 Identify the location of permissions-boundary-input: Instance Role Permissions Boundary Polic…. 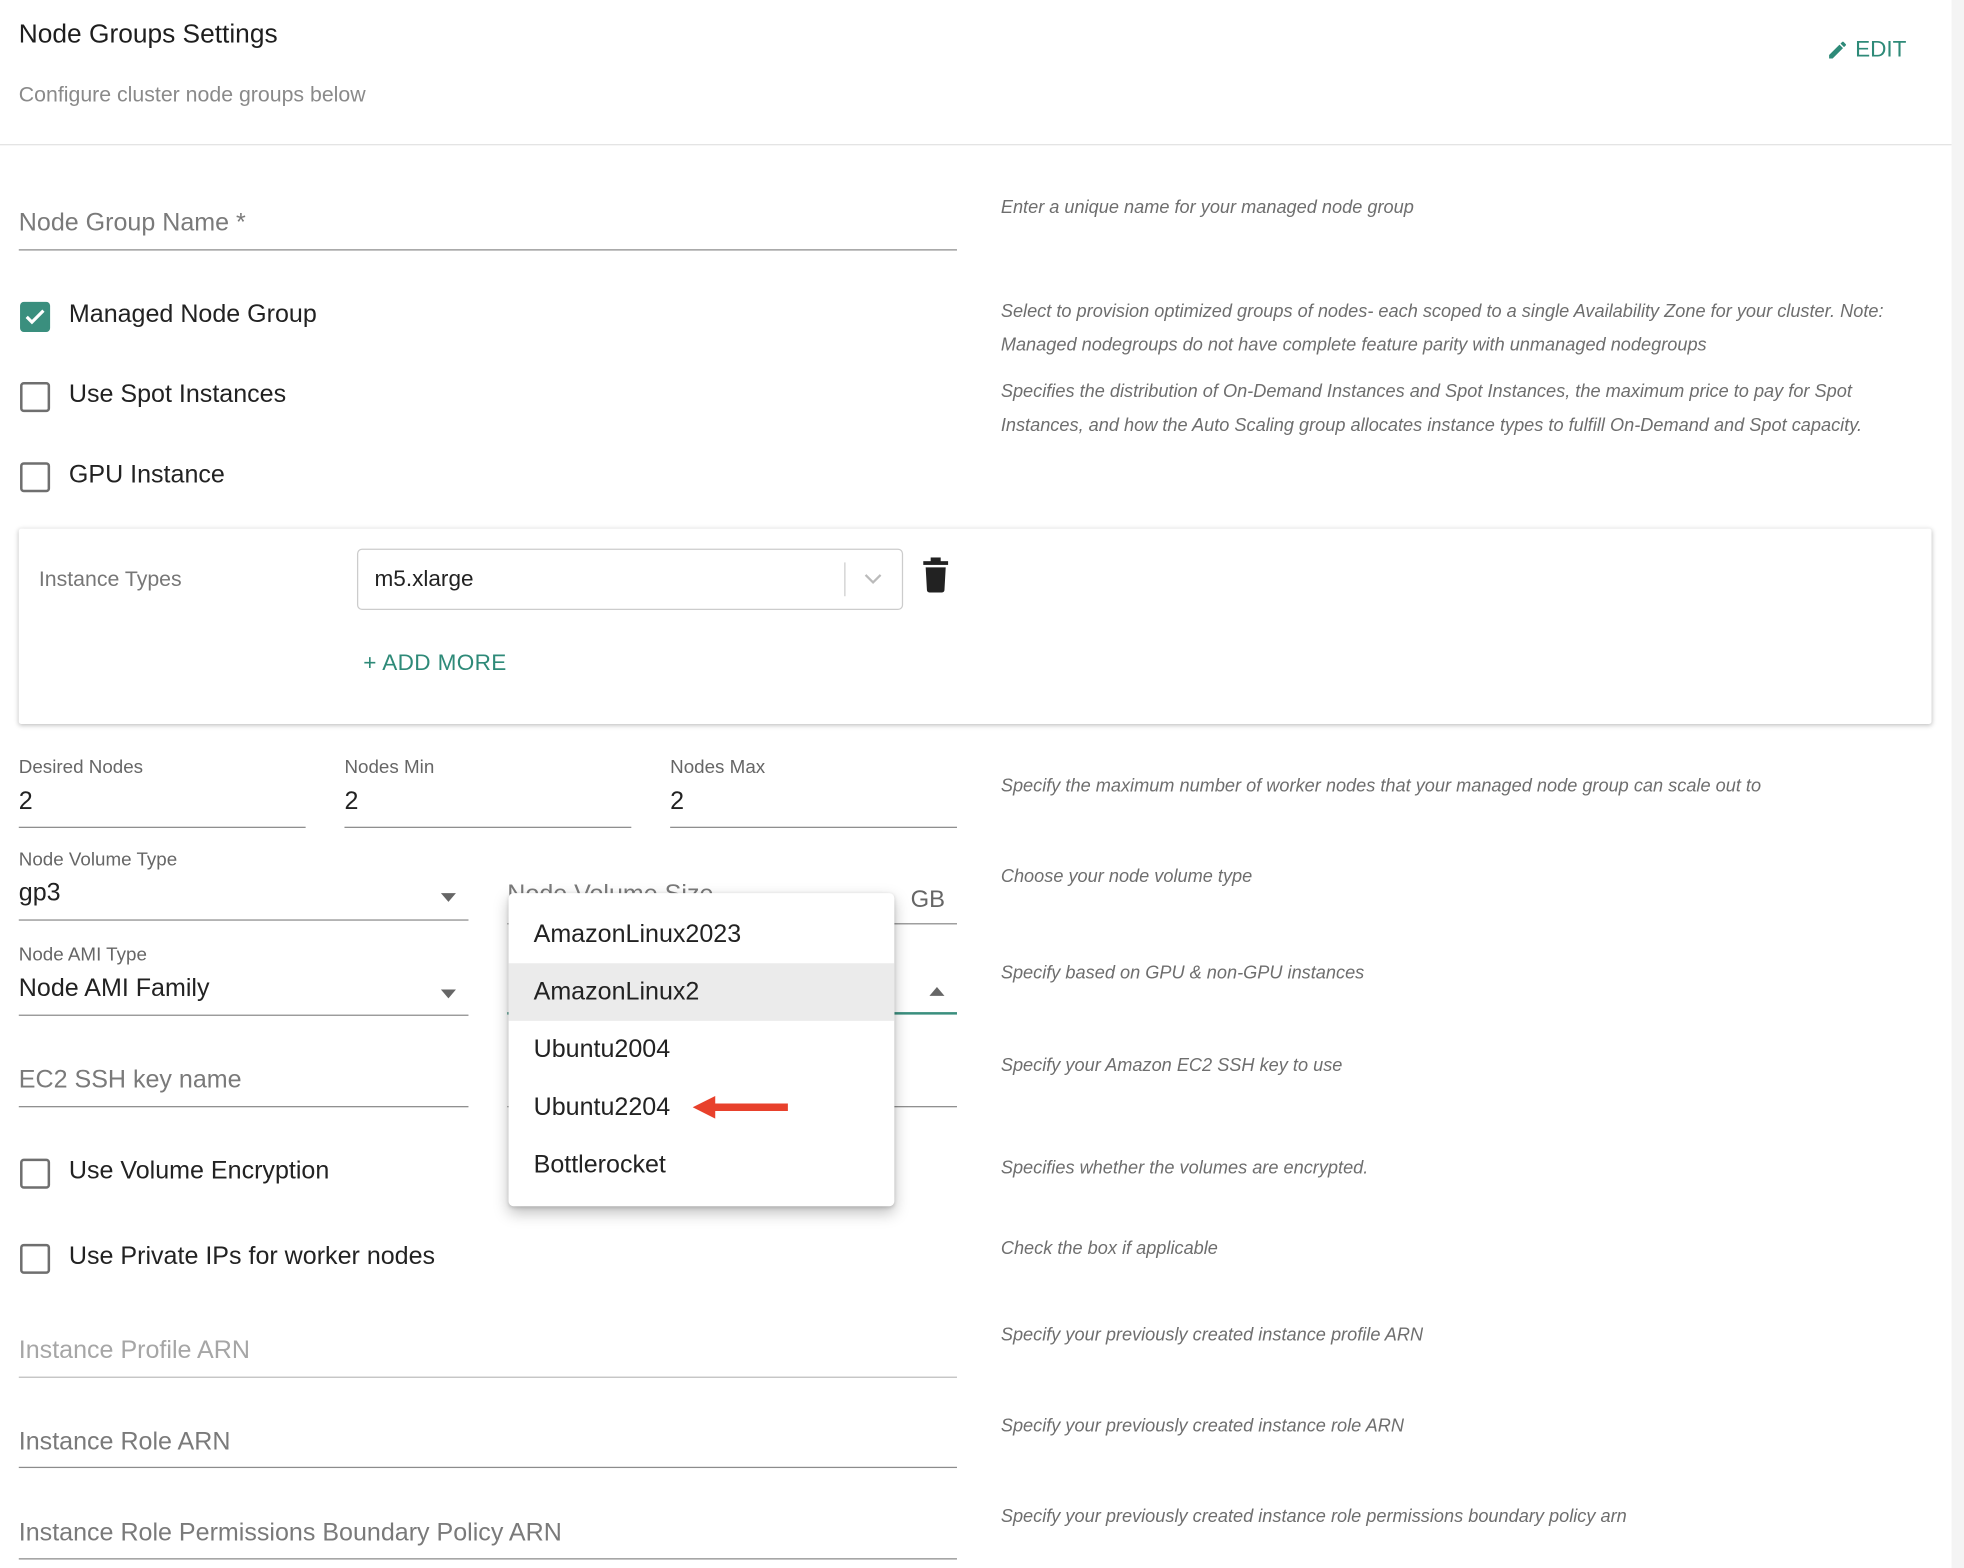
(290, 1533).